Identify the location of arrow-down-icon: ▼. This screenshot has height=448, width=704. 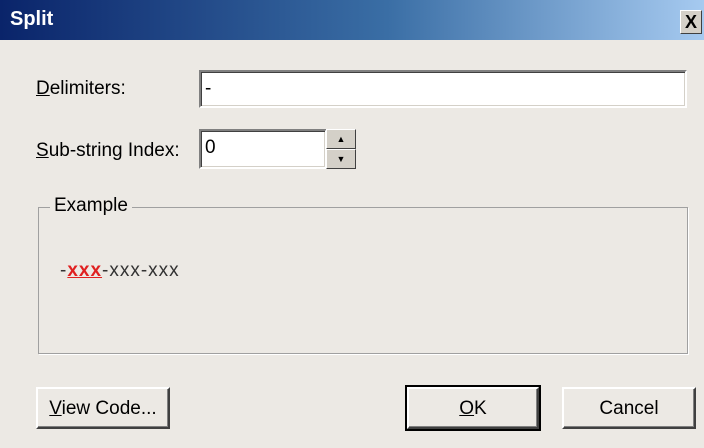
(341, 159).